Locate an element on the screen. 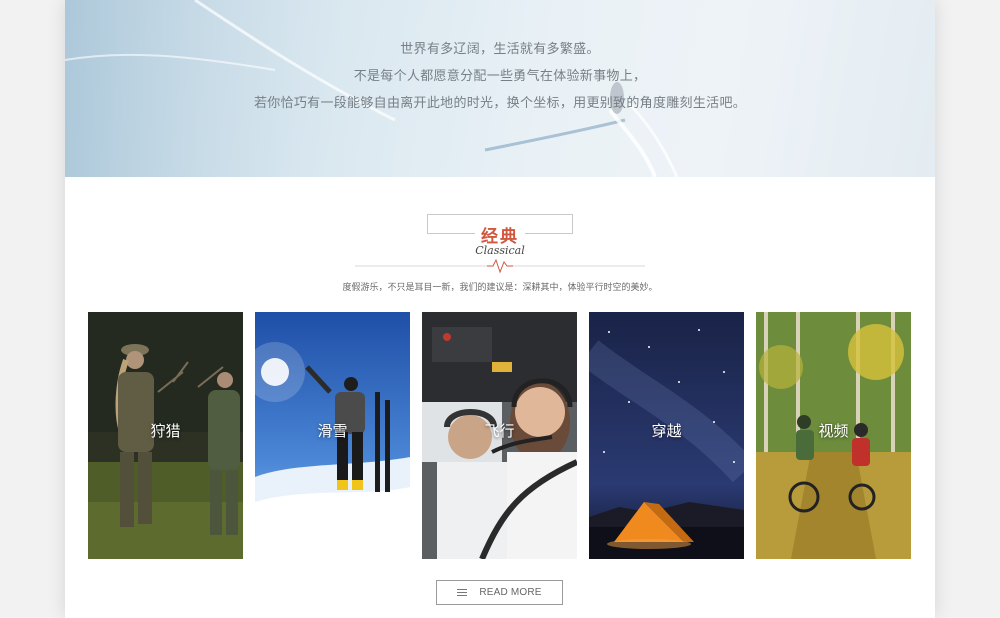  card-flying: 飞行 is located at coordinates (499, 435).